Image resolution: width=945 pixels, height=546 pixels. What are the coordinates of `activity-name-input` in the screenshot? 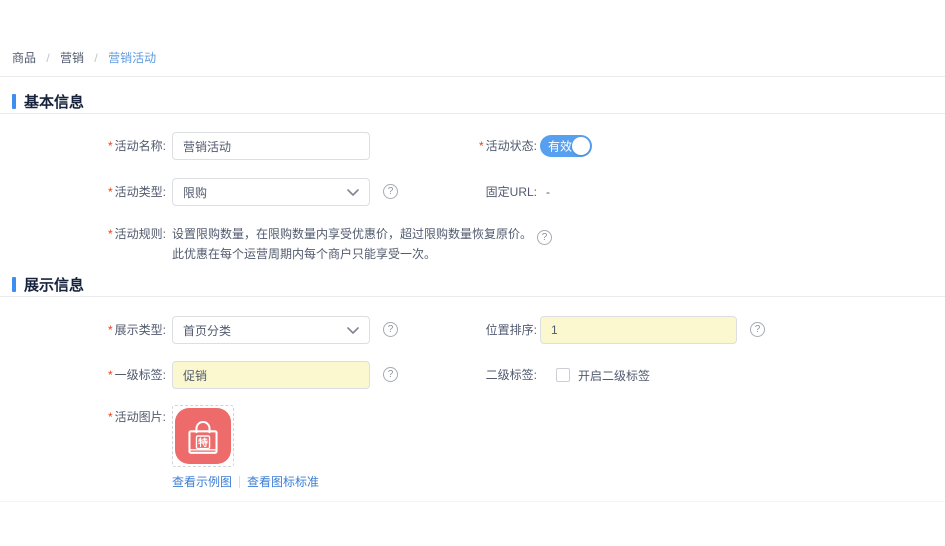 It's located at (271, 146).